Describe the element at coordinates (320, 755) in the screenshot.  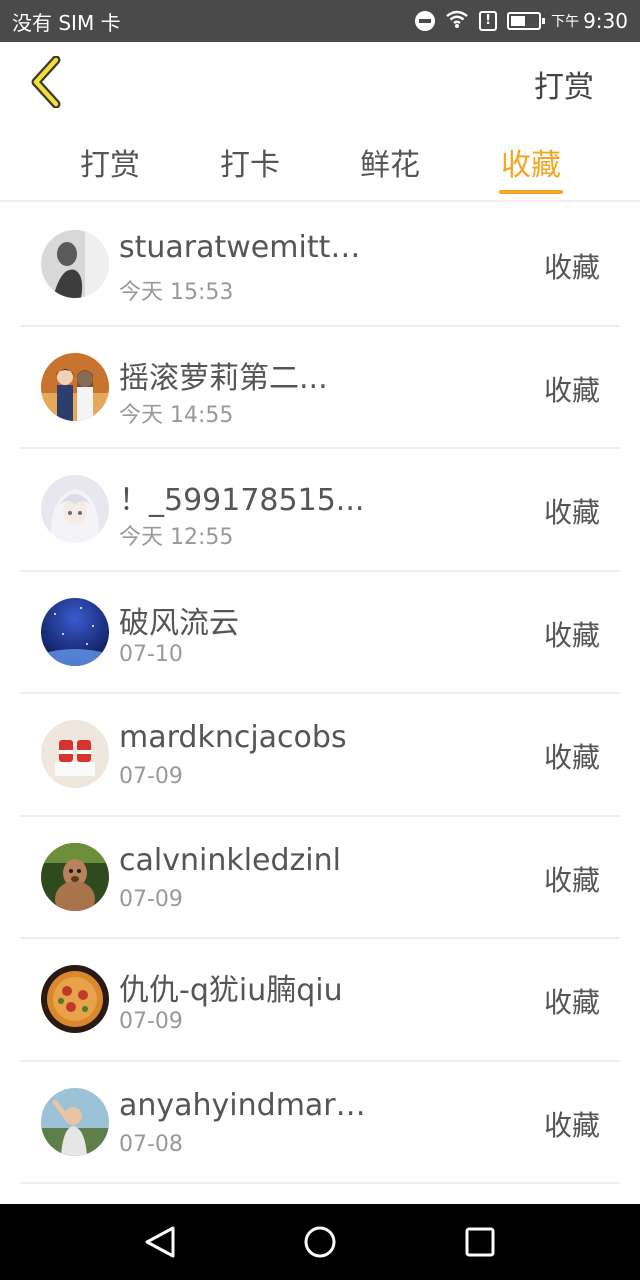
I see `list-item: mardkncjacobs 07-09 收藏` at that location.